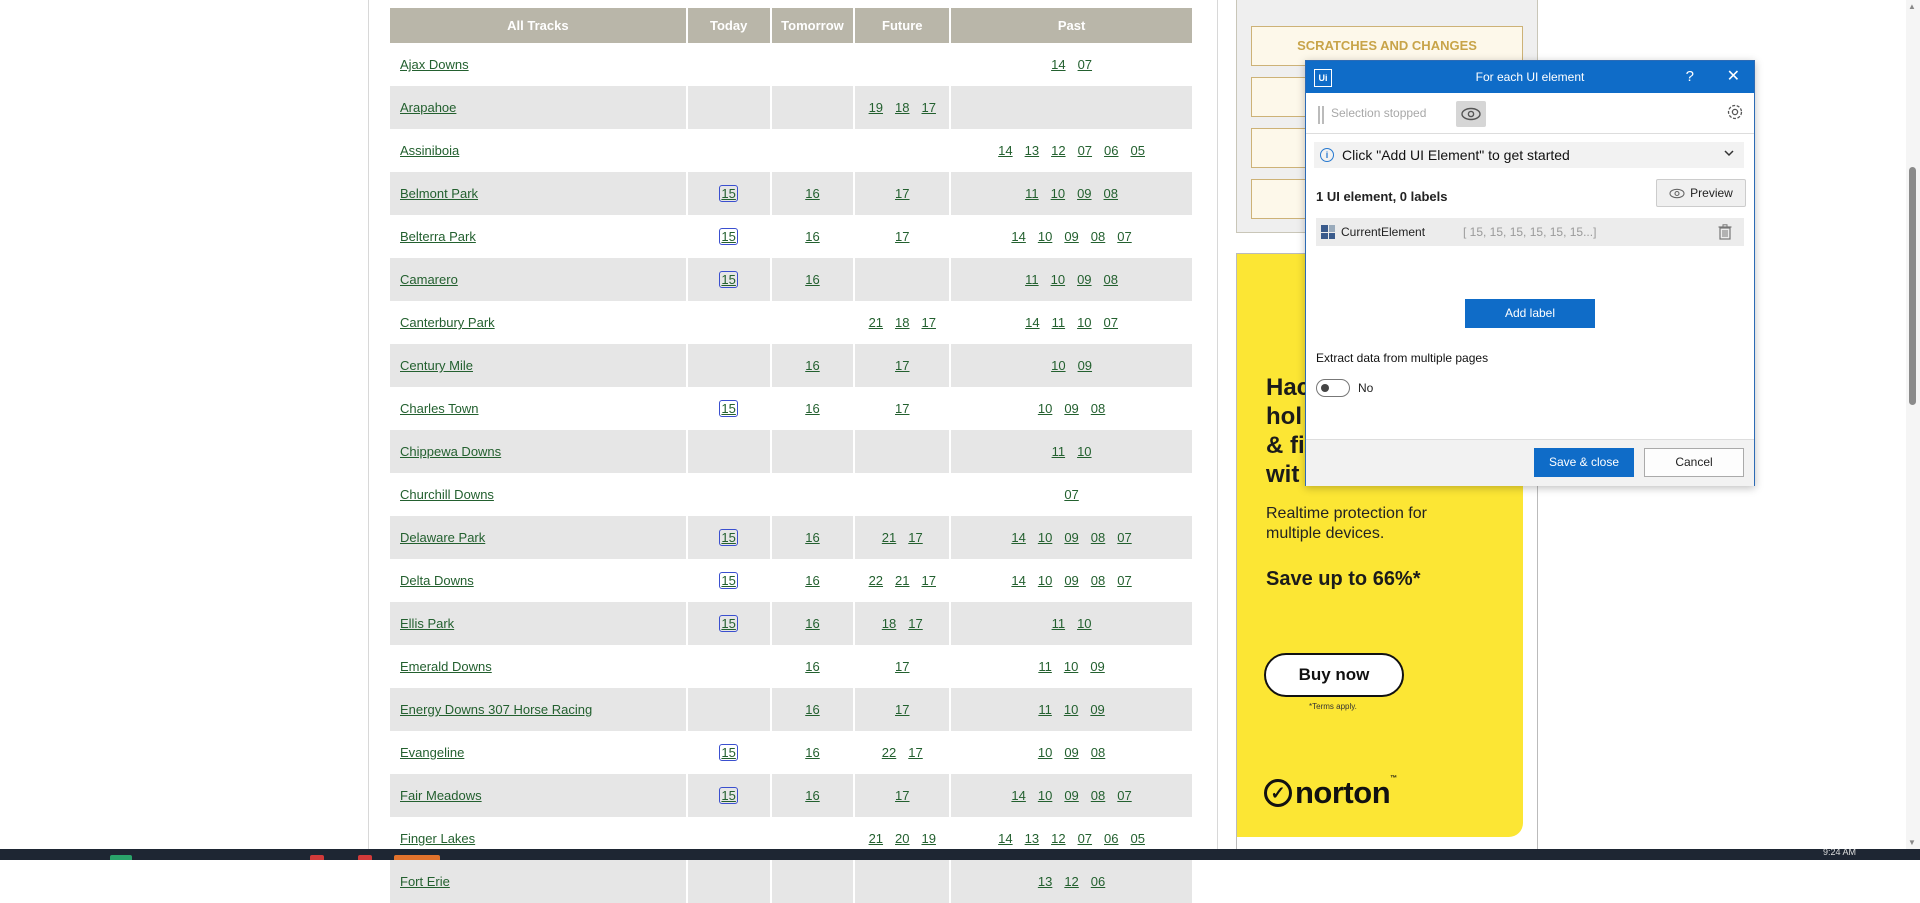  What do you see at coordinates (425, 881) in the screenshot?
I see `track-link: Fort Erie` at bounding box center [425, 881].